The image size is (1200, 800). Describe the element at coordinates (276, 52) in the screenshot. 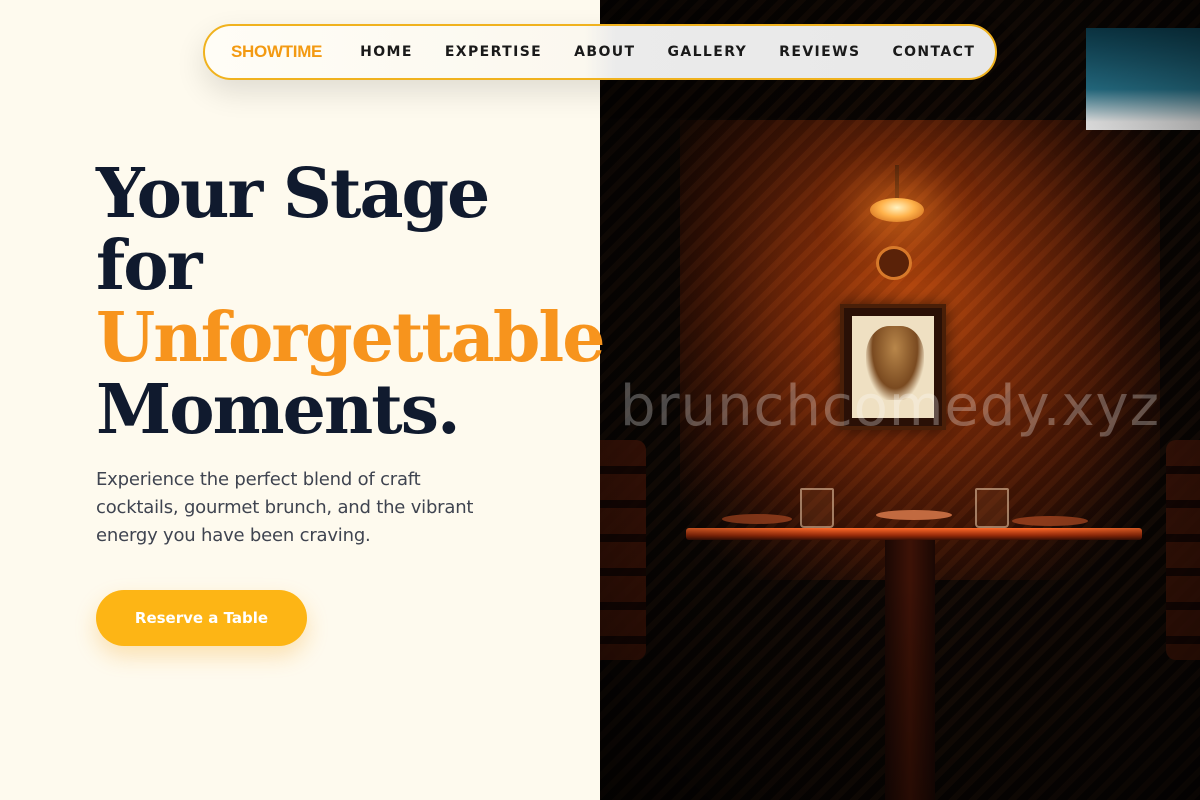

I see `brand-logo: SHOWTIME` at that location.